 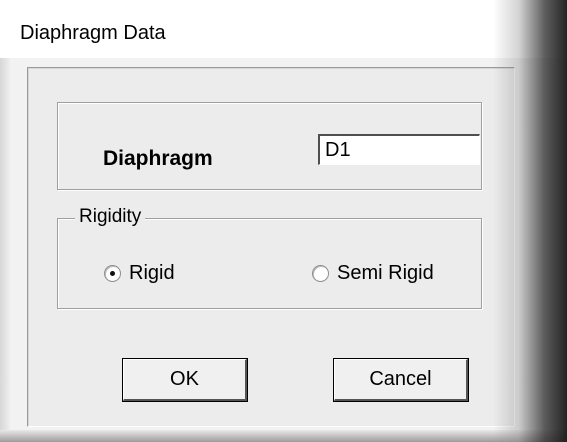 I want to click on window-bottom-edge, so click(x=283, y=436).